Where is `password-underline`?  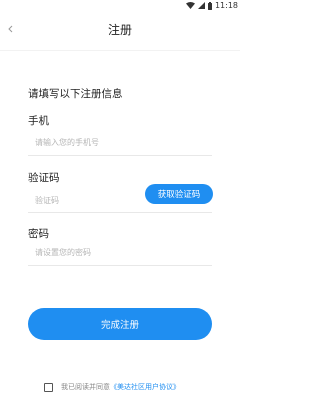 password-underline is located at coordinates (120, 265).